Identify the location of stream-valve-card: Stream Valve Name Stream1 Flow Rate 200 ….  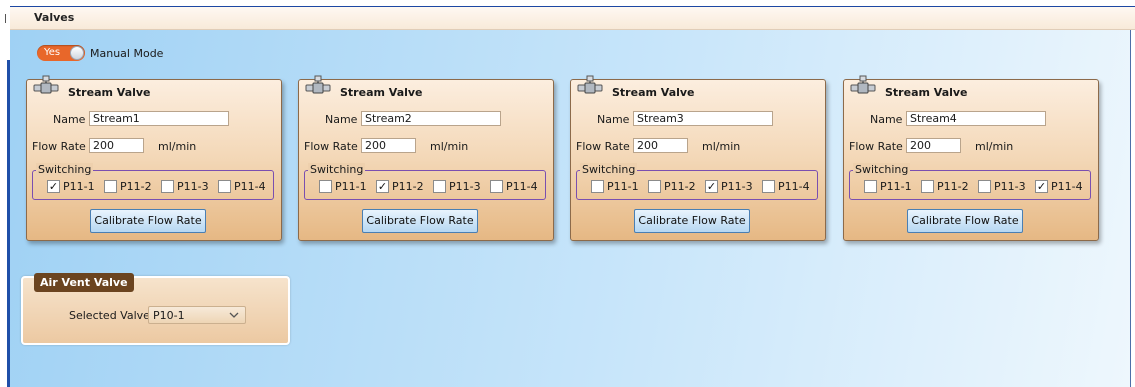
(154, 158).